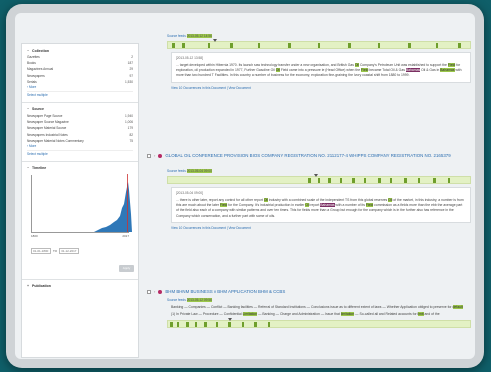 The width and height of the screenshot is (491, 372). Describe the element at coordinates (55, 140) in the screenshot. I see `facet-label: Newspaper Material Notes Commentary` at that location.